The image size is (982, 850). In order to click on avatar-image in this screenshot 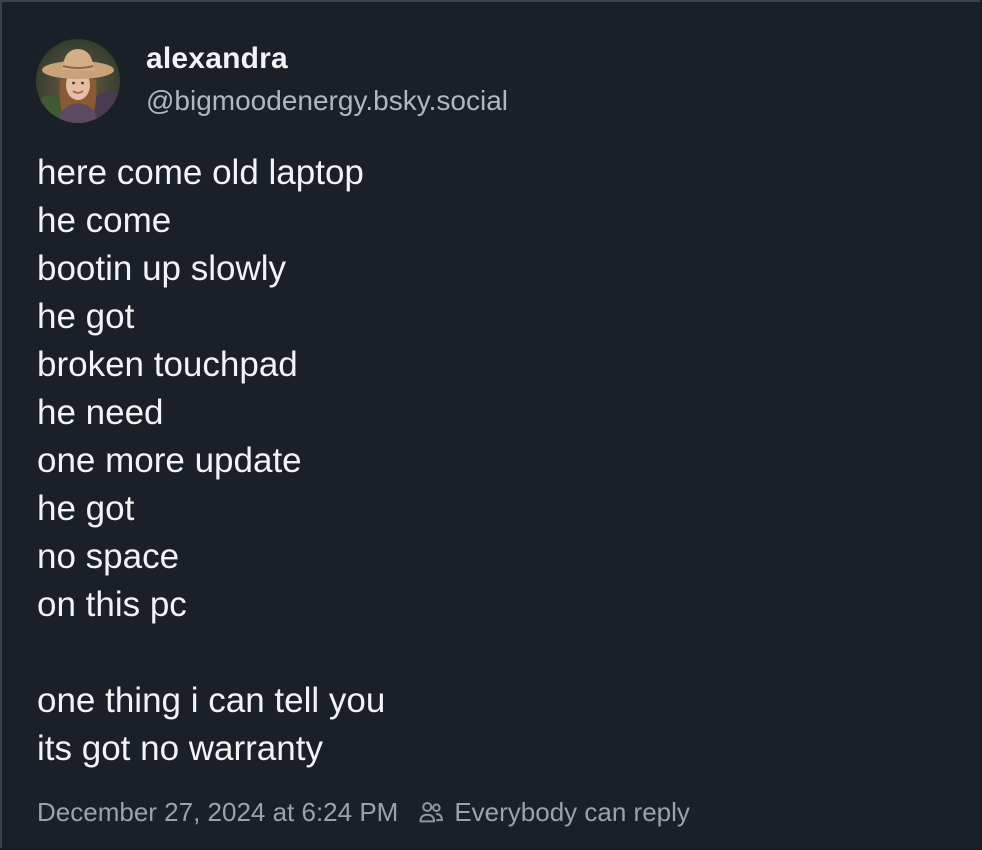, I will do `click(78, 81)`.